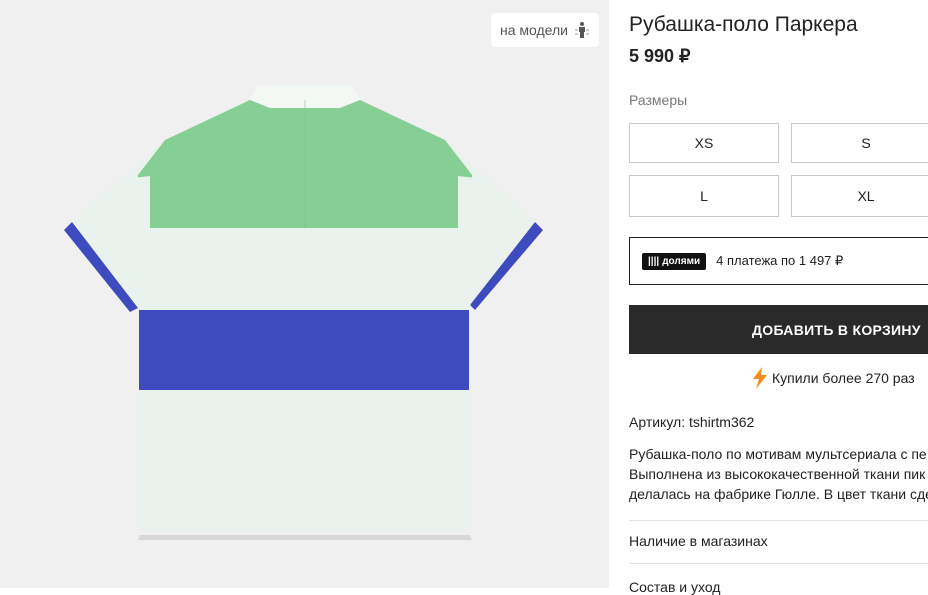 Image resolution: width=928 pixels, height=595 pixels. I want to click on dolyami-installment: |||| долями 4 платежа по 1 497 ₽, so click(778, 261).